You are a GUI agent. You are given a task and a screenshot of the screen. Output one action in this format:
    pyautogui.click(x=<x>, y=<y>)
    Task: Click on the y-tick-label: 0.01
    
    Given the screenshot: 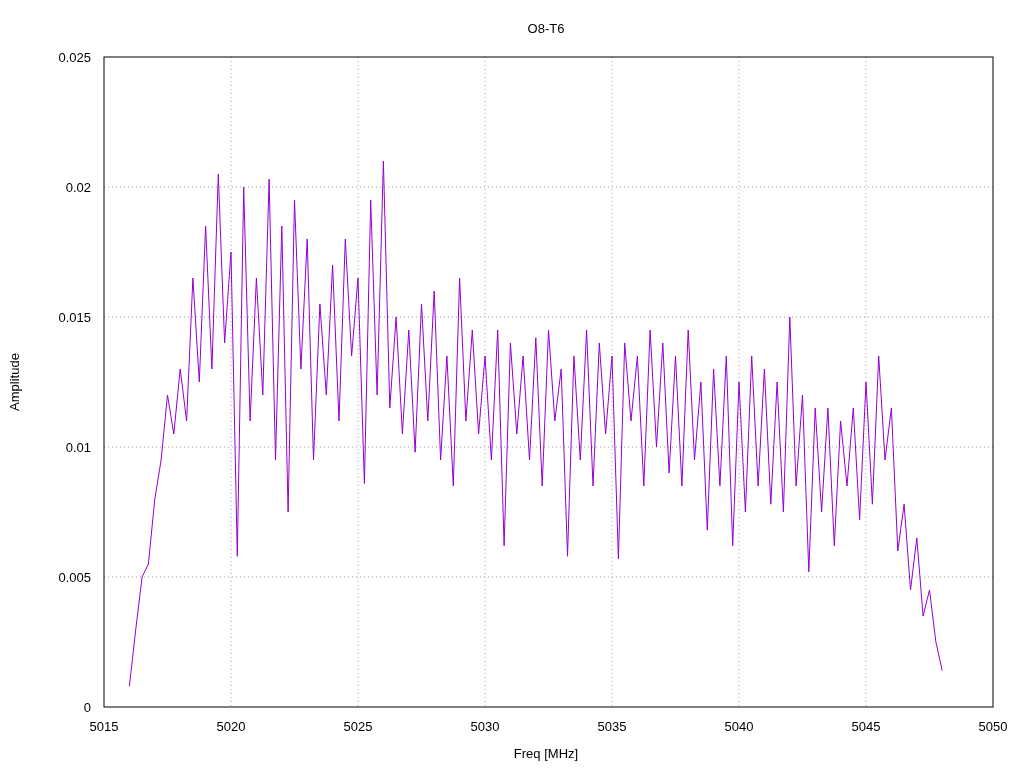 What is the action you would take?
    pyautogui.click(x=78, y=447)
    